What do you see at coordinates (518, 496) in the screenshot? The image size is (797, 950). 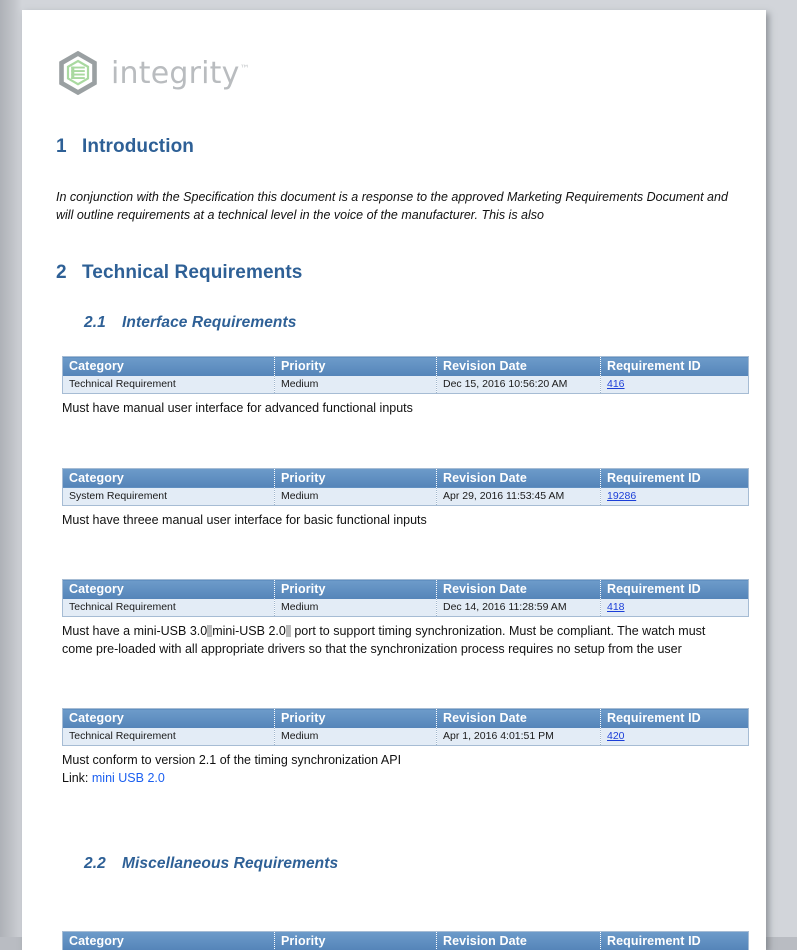 I see `cell-revision-date: Apr 29, 2016 11:53:45 AM` at bounding box center [518, 496].